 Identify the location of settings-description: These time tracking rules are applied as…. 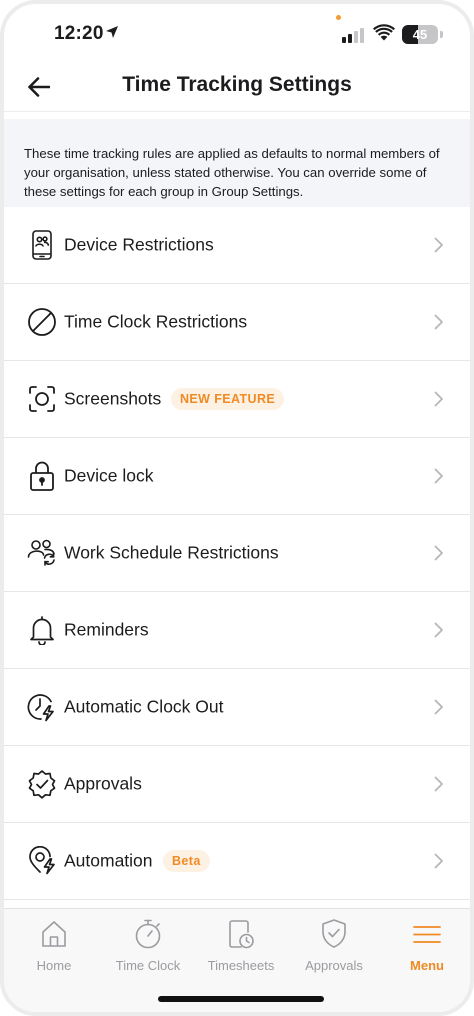
(237, 163).